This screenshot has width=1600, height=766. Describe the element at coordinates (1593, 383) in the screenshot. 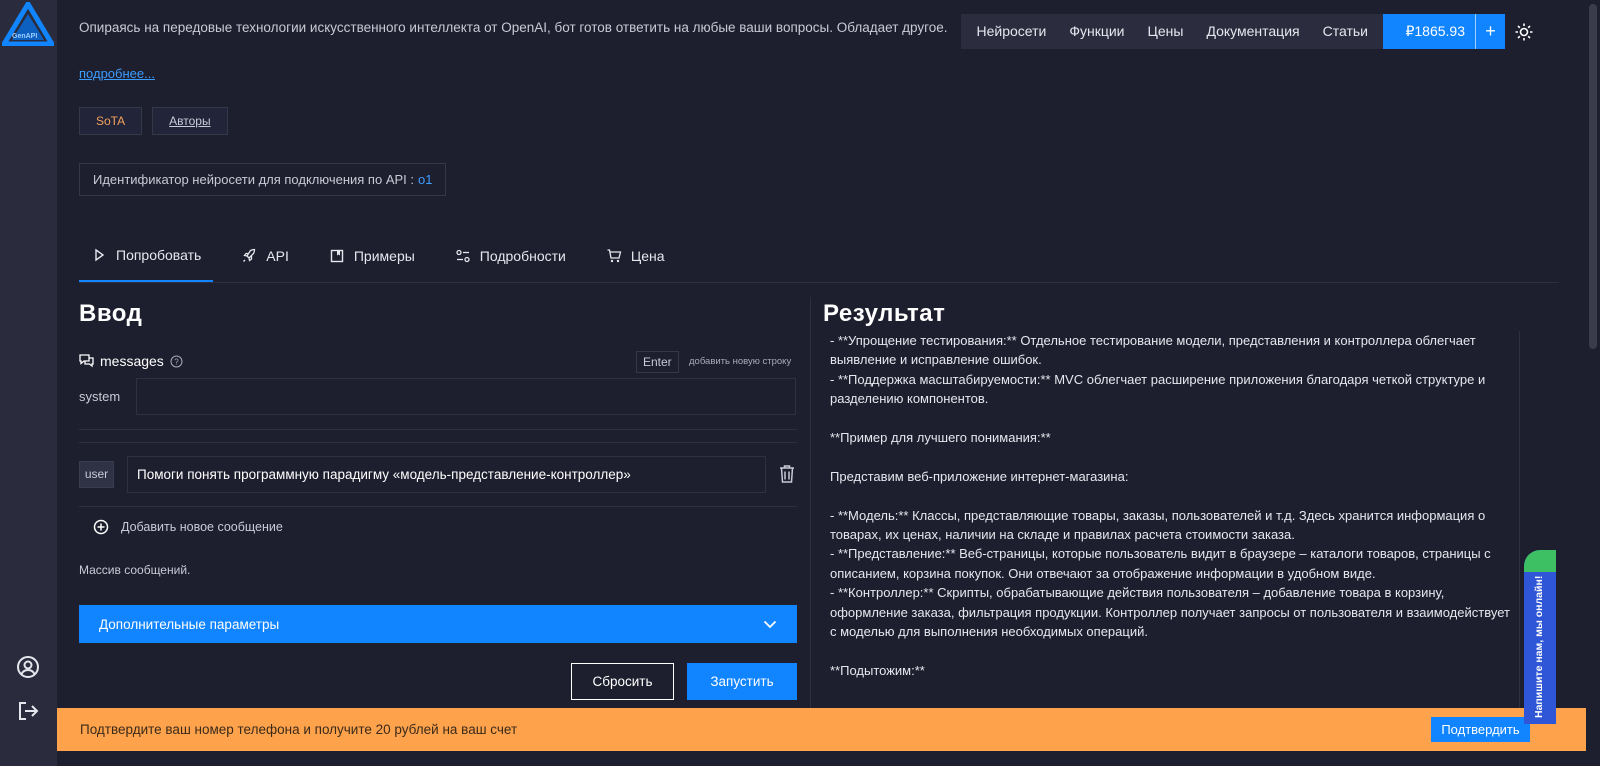

I see `page-scrollbar` at that location.